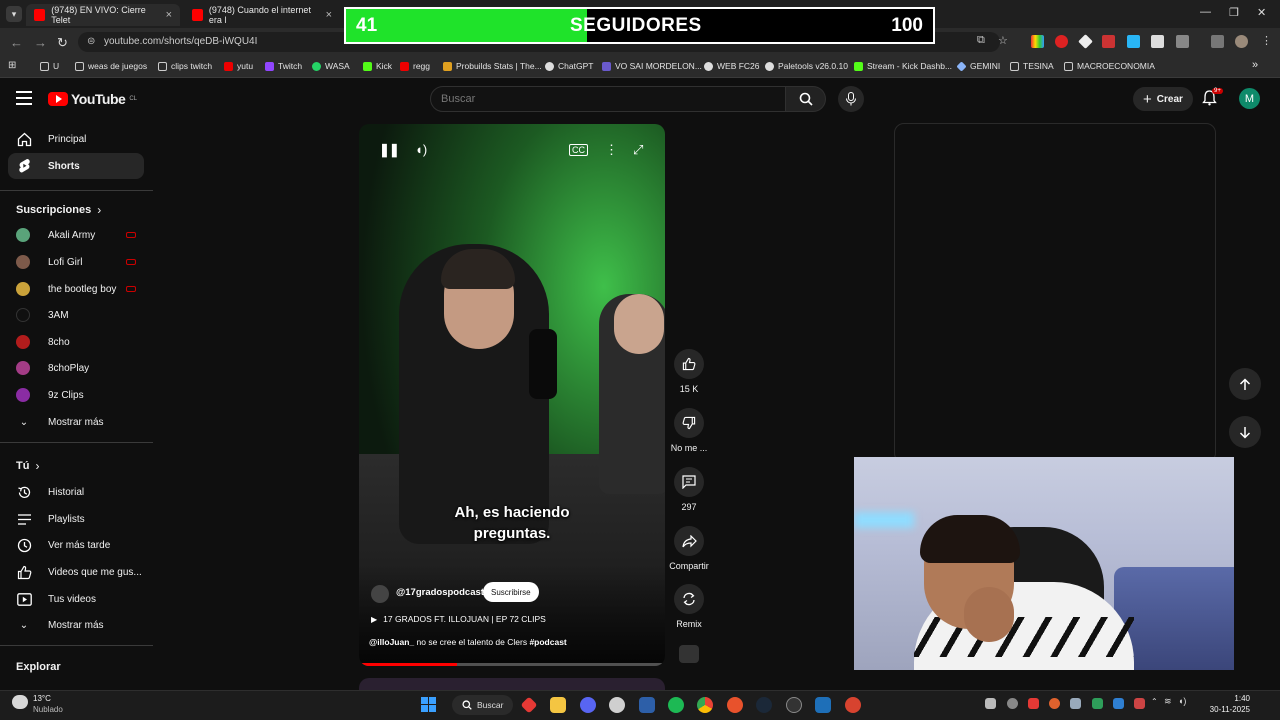  Describe the element at coordinates (185, 66) in the screenshot. I see `bookmark-item: clips twitch` at that location.